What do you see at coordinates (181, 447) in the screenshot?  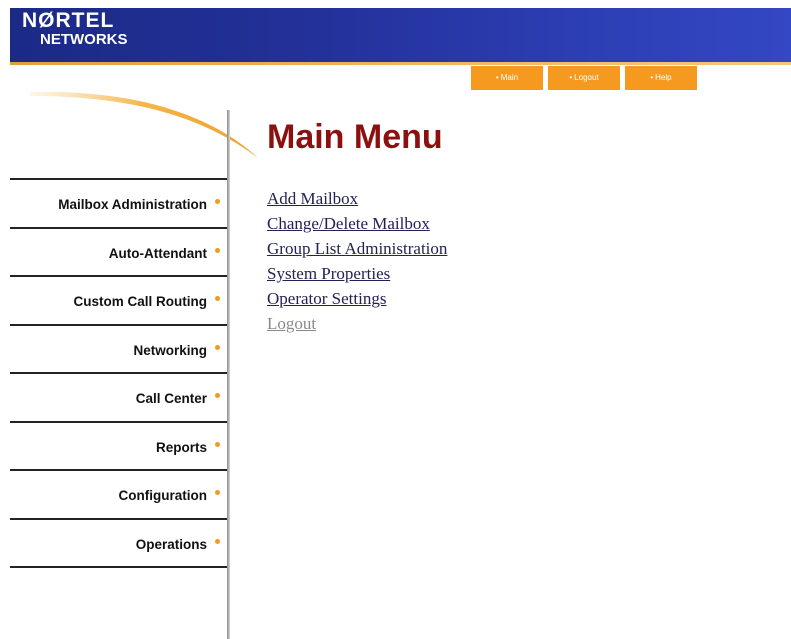 I see `sidebar-item-label: Reports` at bounding box center [181, 447].